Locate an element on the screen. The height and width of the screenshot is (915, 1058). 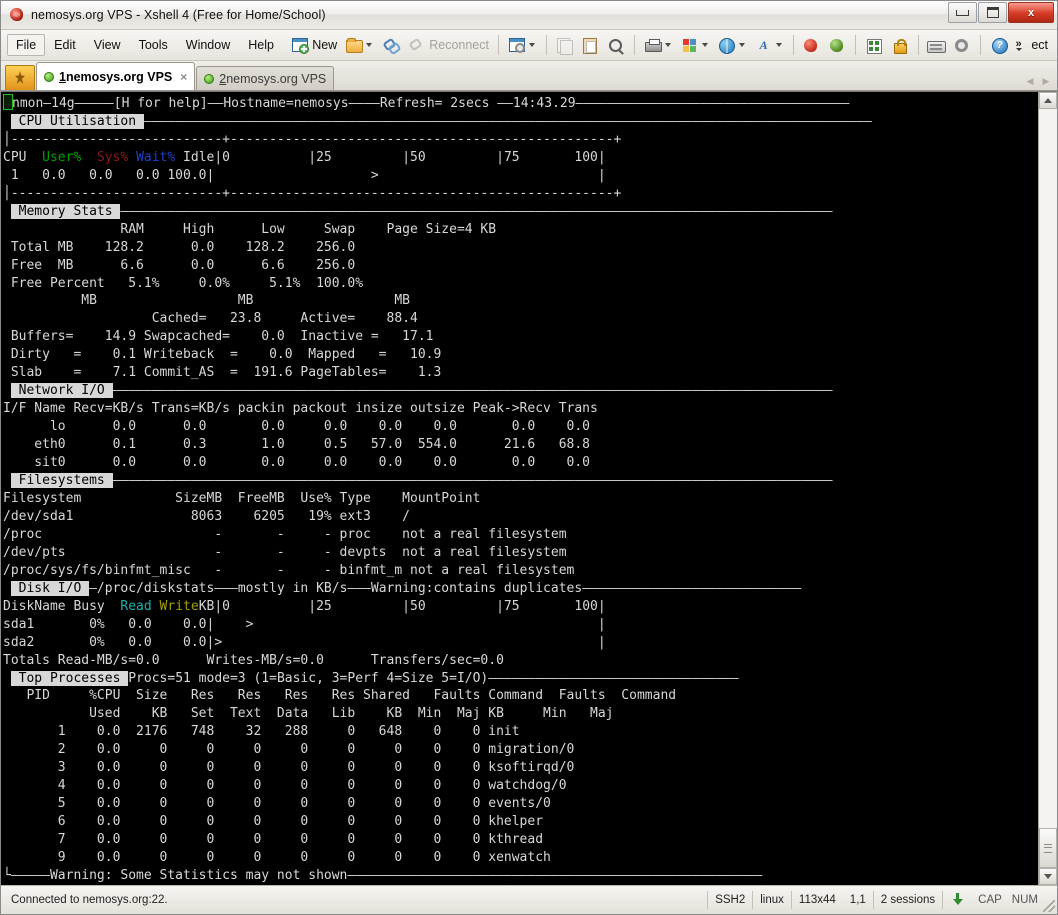
status-caps-lock: CAP is located at coordinates (990, 900).